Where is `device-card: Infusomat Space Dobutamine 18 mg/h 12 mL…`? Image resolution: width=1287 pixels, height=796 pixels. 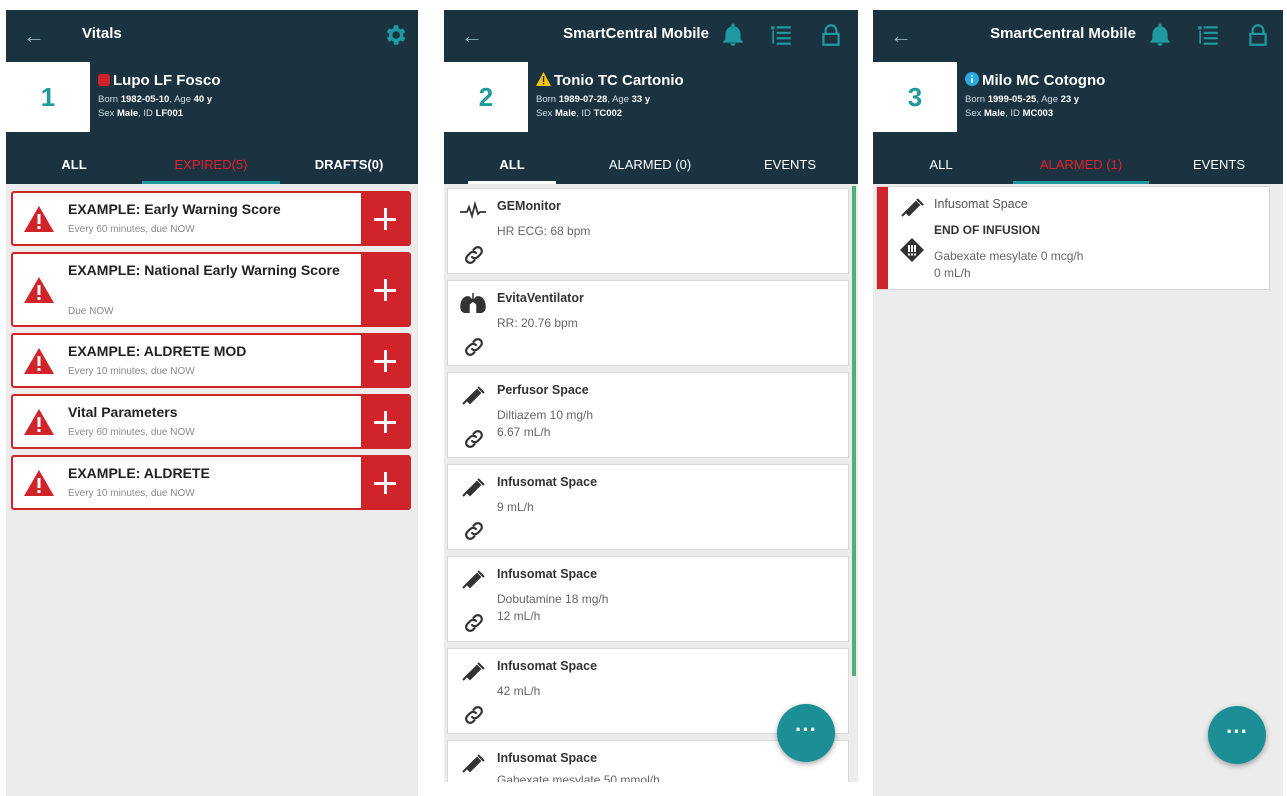 device-card: Infusomat Space Dobutamine 18 mg/h 12 mL… is located at coordinates (648, 599).